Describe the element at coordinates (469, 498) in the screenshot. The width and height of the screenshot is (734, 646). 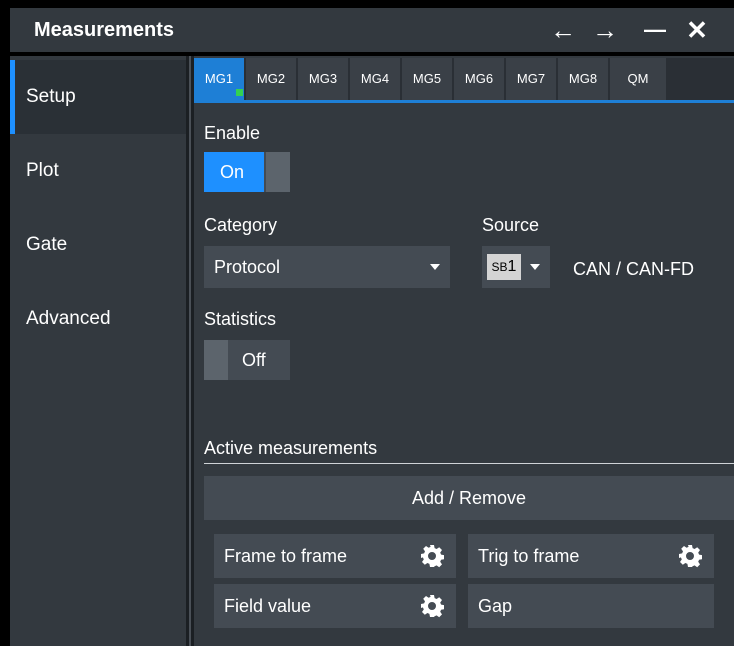
I see `add-remove-button: Add / Remove` at that location.